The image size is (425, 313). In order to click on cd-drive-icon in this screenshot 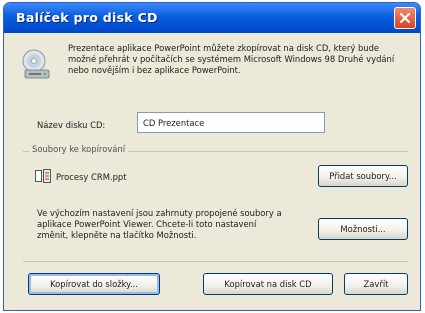, I will do `click(36, 64)`.